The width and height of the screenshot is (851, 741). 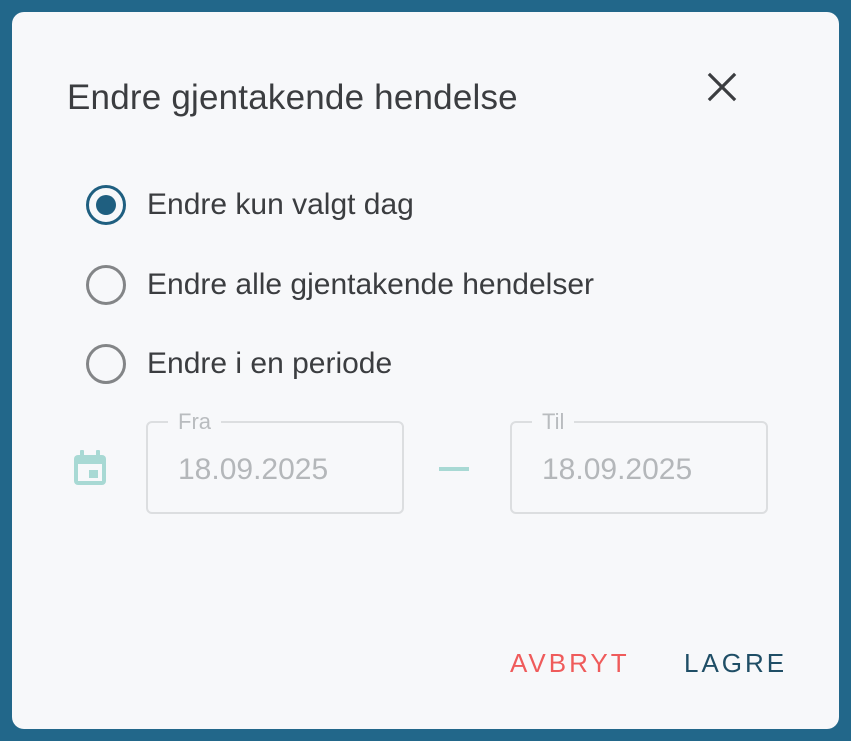 I want to click on to-date-field: Til 18.09.2025, so click(x=639, y=461).